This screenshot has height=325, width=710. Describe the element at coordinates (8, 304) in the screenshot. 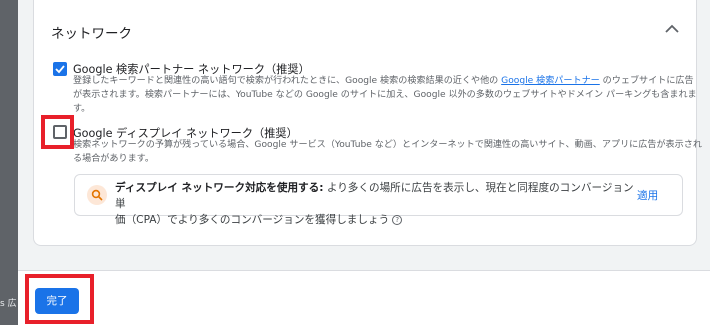

I see `background-peek-text: s 広` at that location.